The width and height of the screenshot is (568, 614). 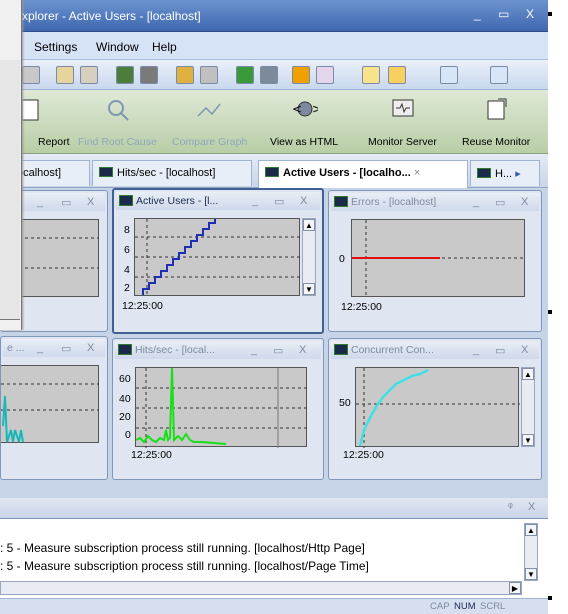 What do you see at coordinates (127, 250) in the screenshot?
I see `y-tick: 6` at bounding box center [127, 250].